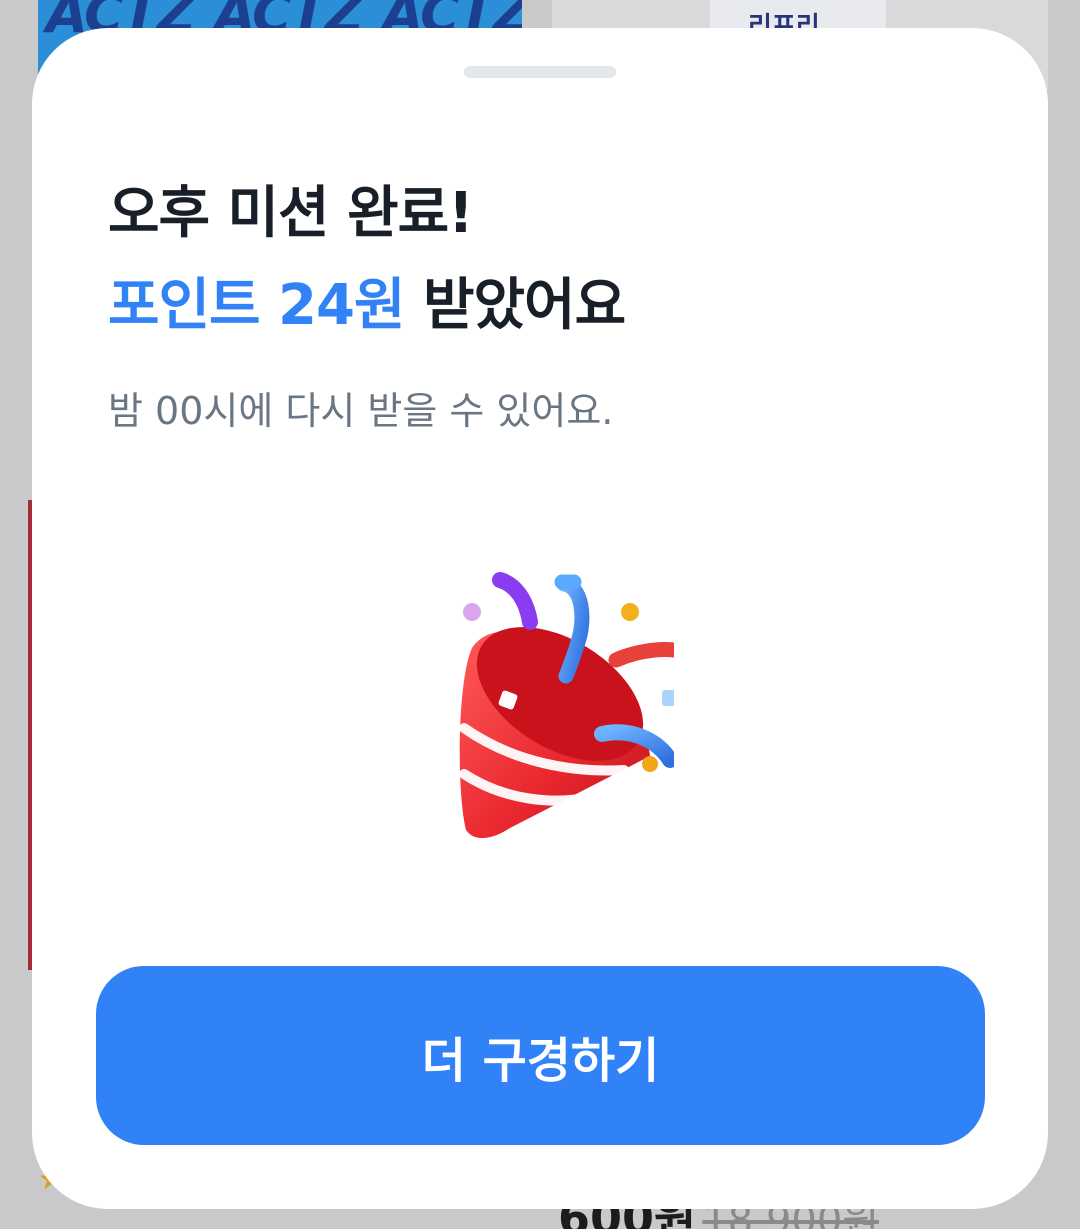 Image resolution: width=1080 pixels, height=1229 pixels. I want to click on sheet-title: 오후 미션 완료!, so click(291, 213).